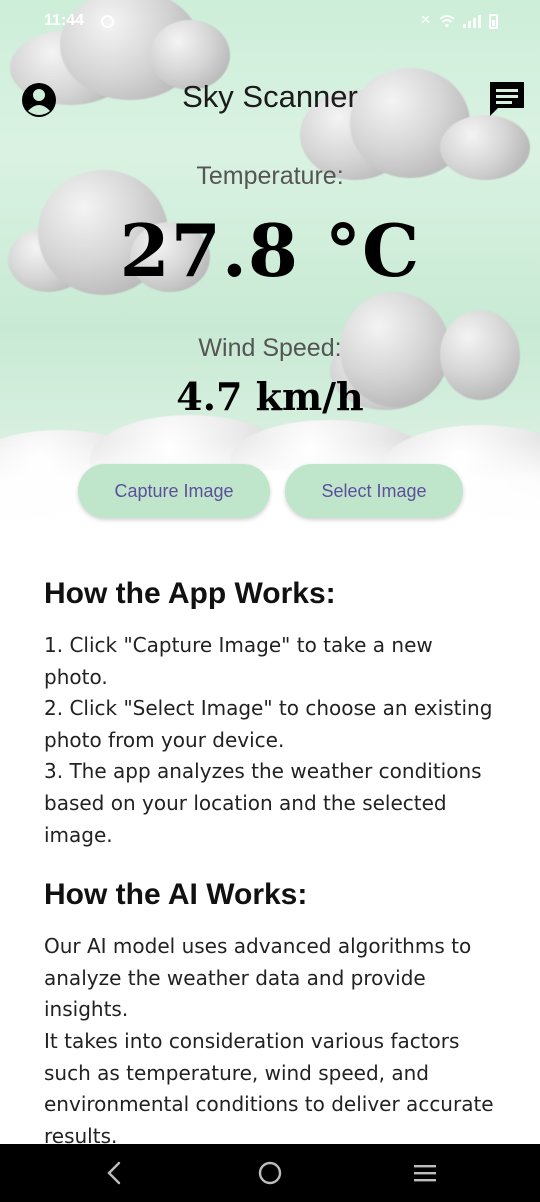  I want to click on home-icon, so click(270, 1173).